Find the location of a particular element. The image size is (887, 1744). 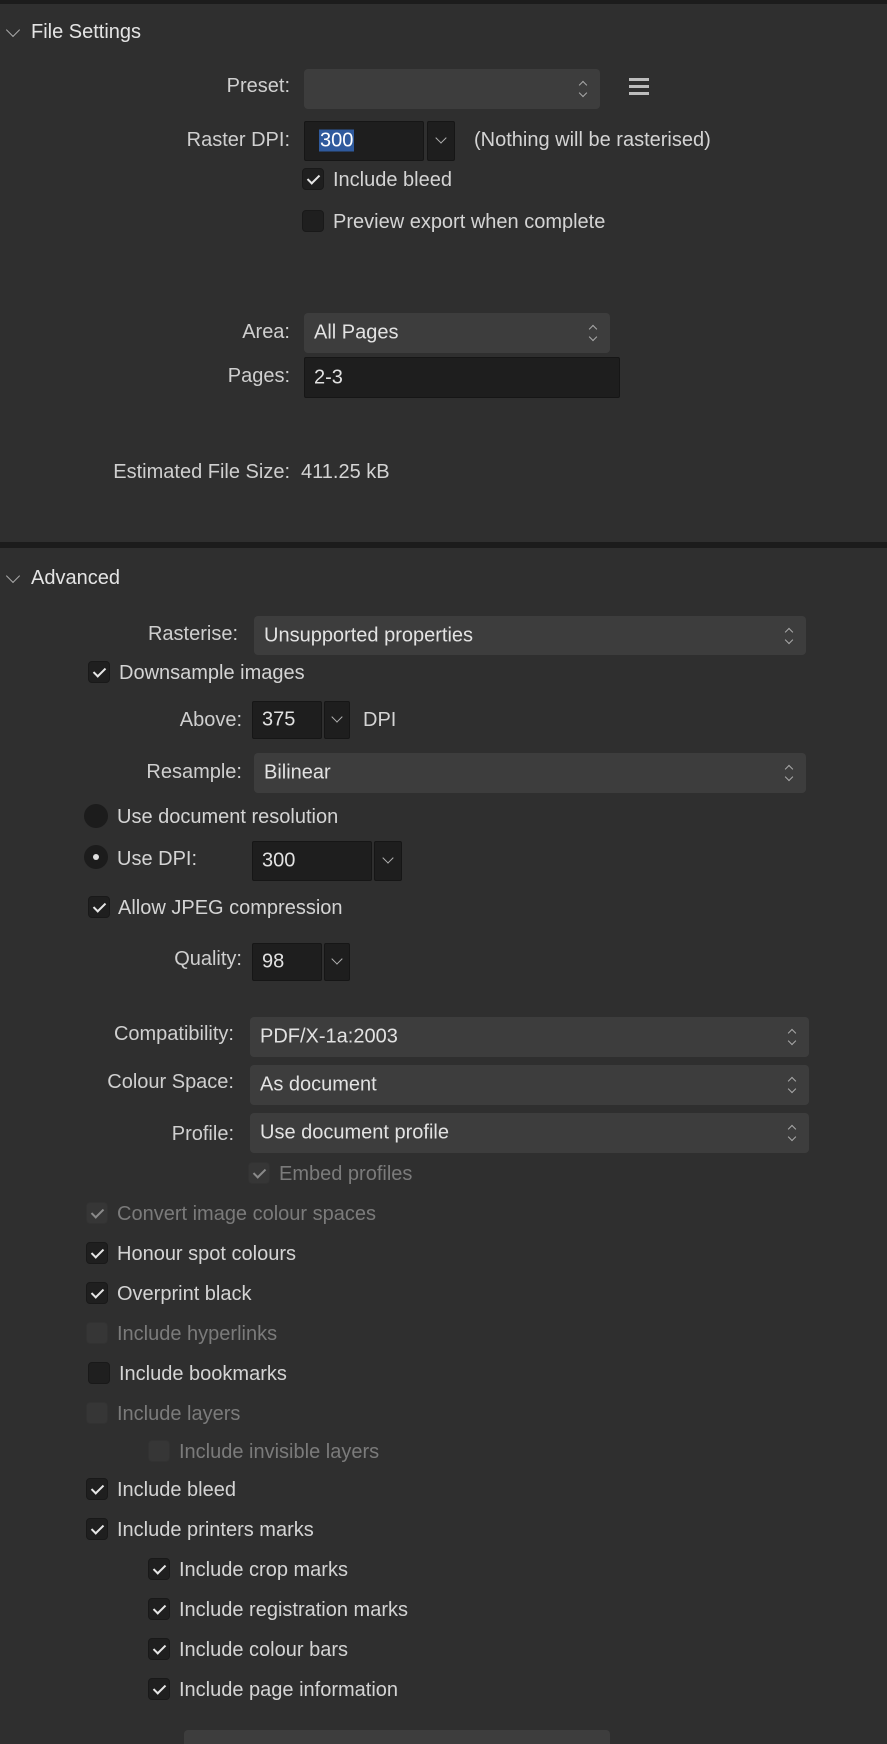

section-divider is located at coordinates (443, 545).